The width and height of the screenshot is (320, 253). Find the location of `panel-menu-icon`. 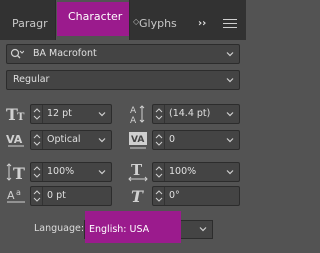

panel-menu-icon is located at coordinates (230, 23).